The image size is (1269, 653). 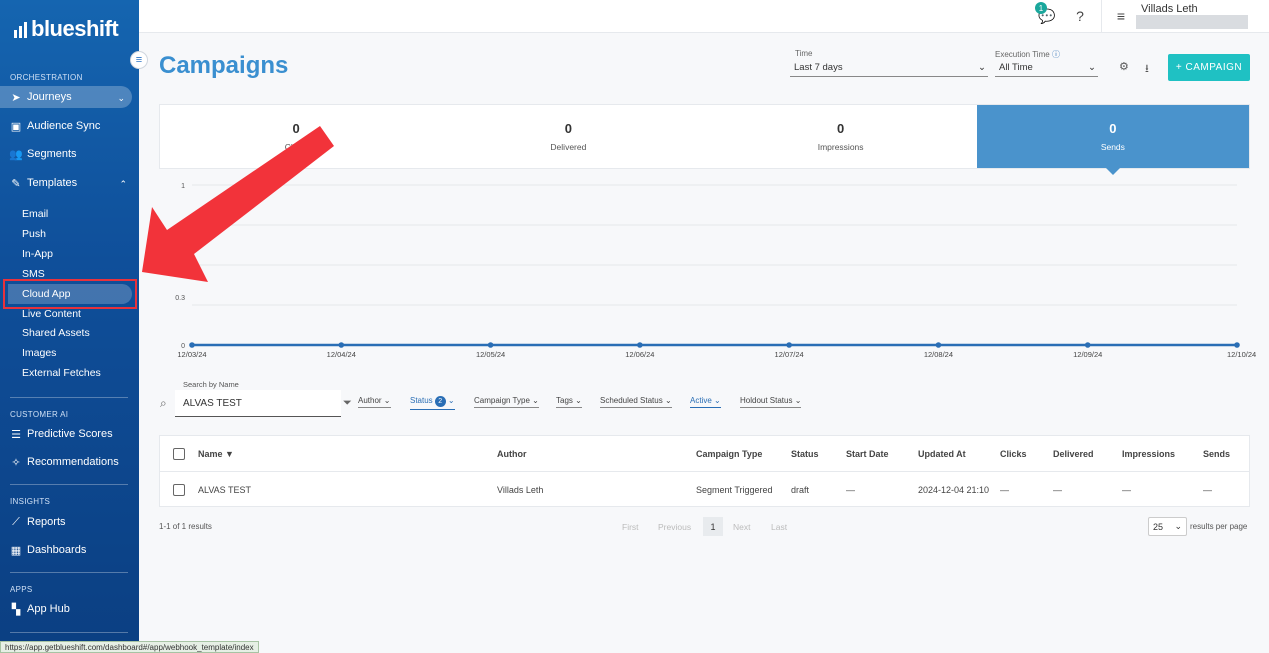 I want to click on status-count-badge: 2, so click(x=440, y=401).